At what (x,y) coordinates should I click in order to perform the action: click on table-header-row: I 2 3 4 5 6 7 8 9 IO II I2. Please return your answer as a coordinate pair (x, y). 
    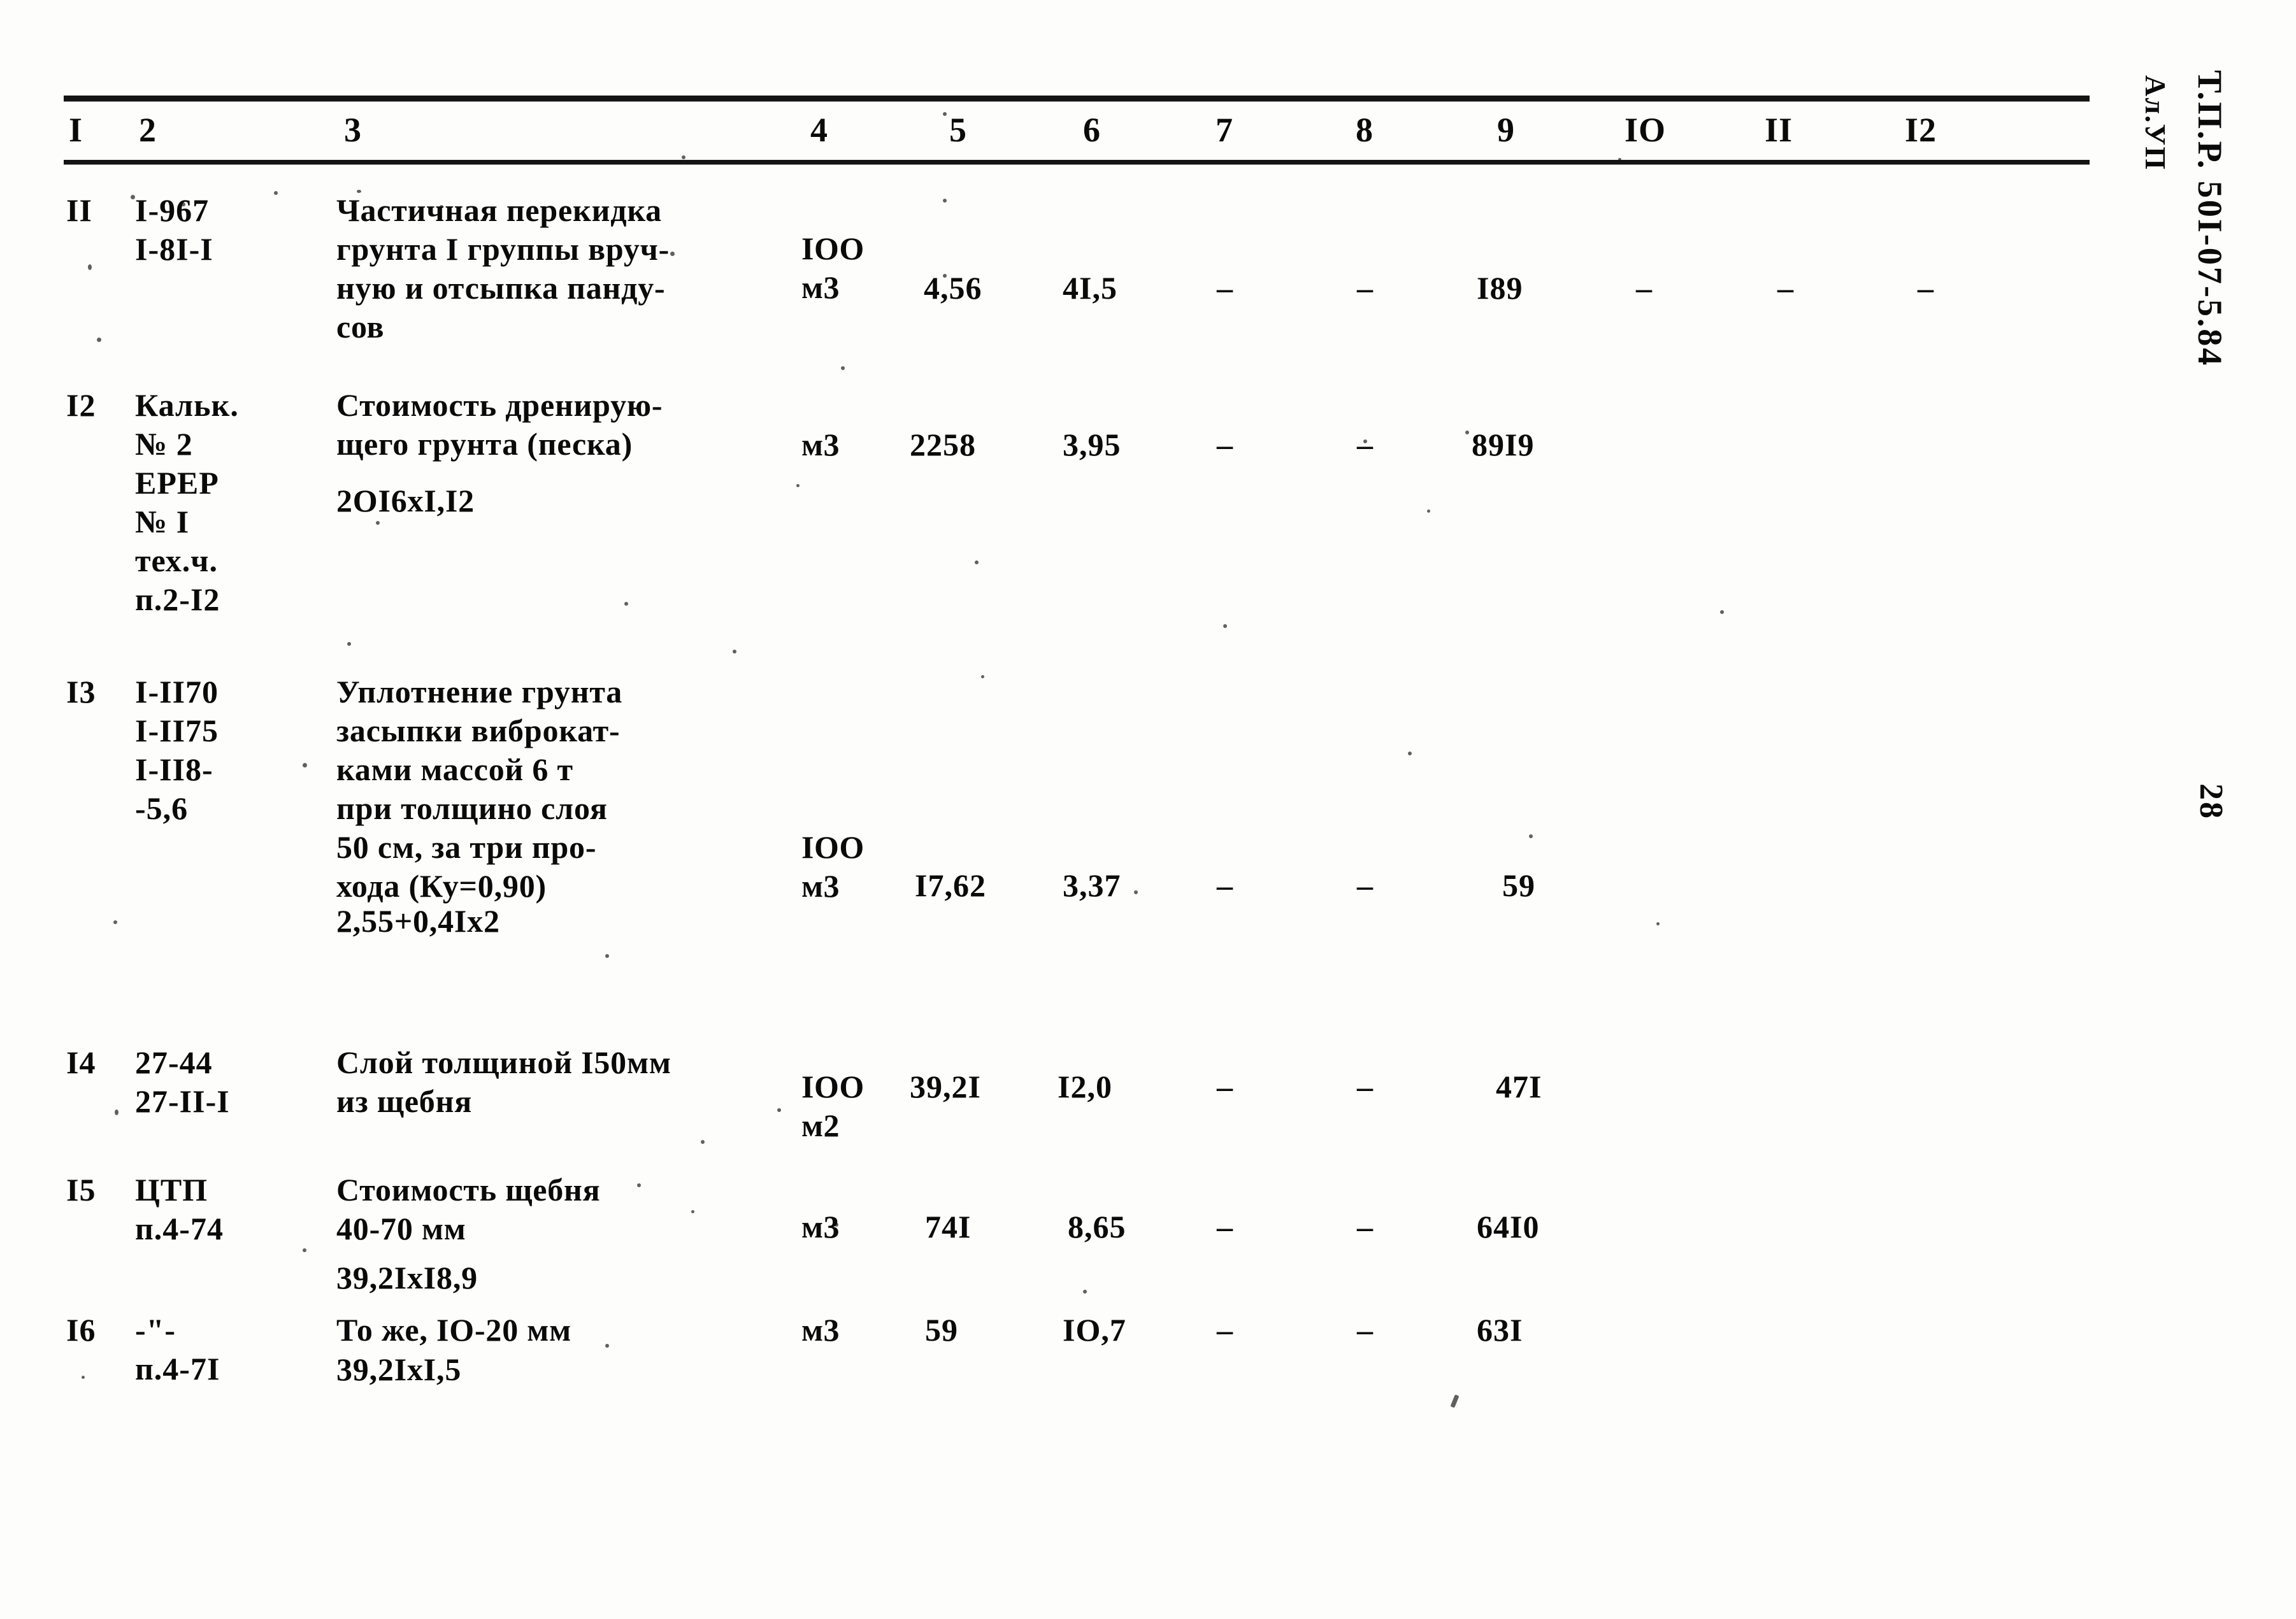
    Looking at the image, I should click on (1077, 130).